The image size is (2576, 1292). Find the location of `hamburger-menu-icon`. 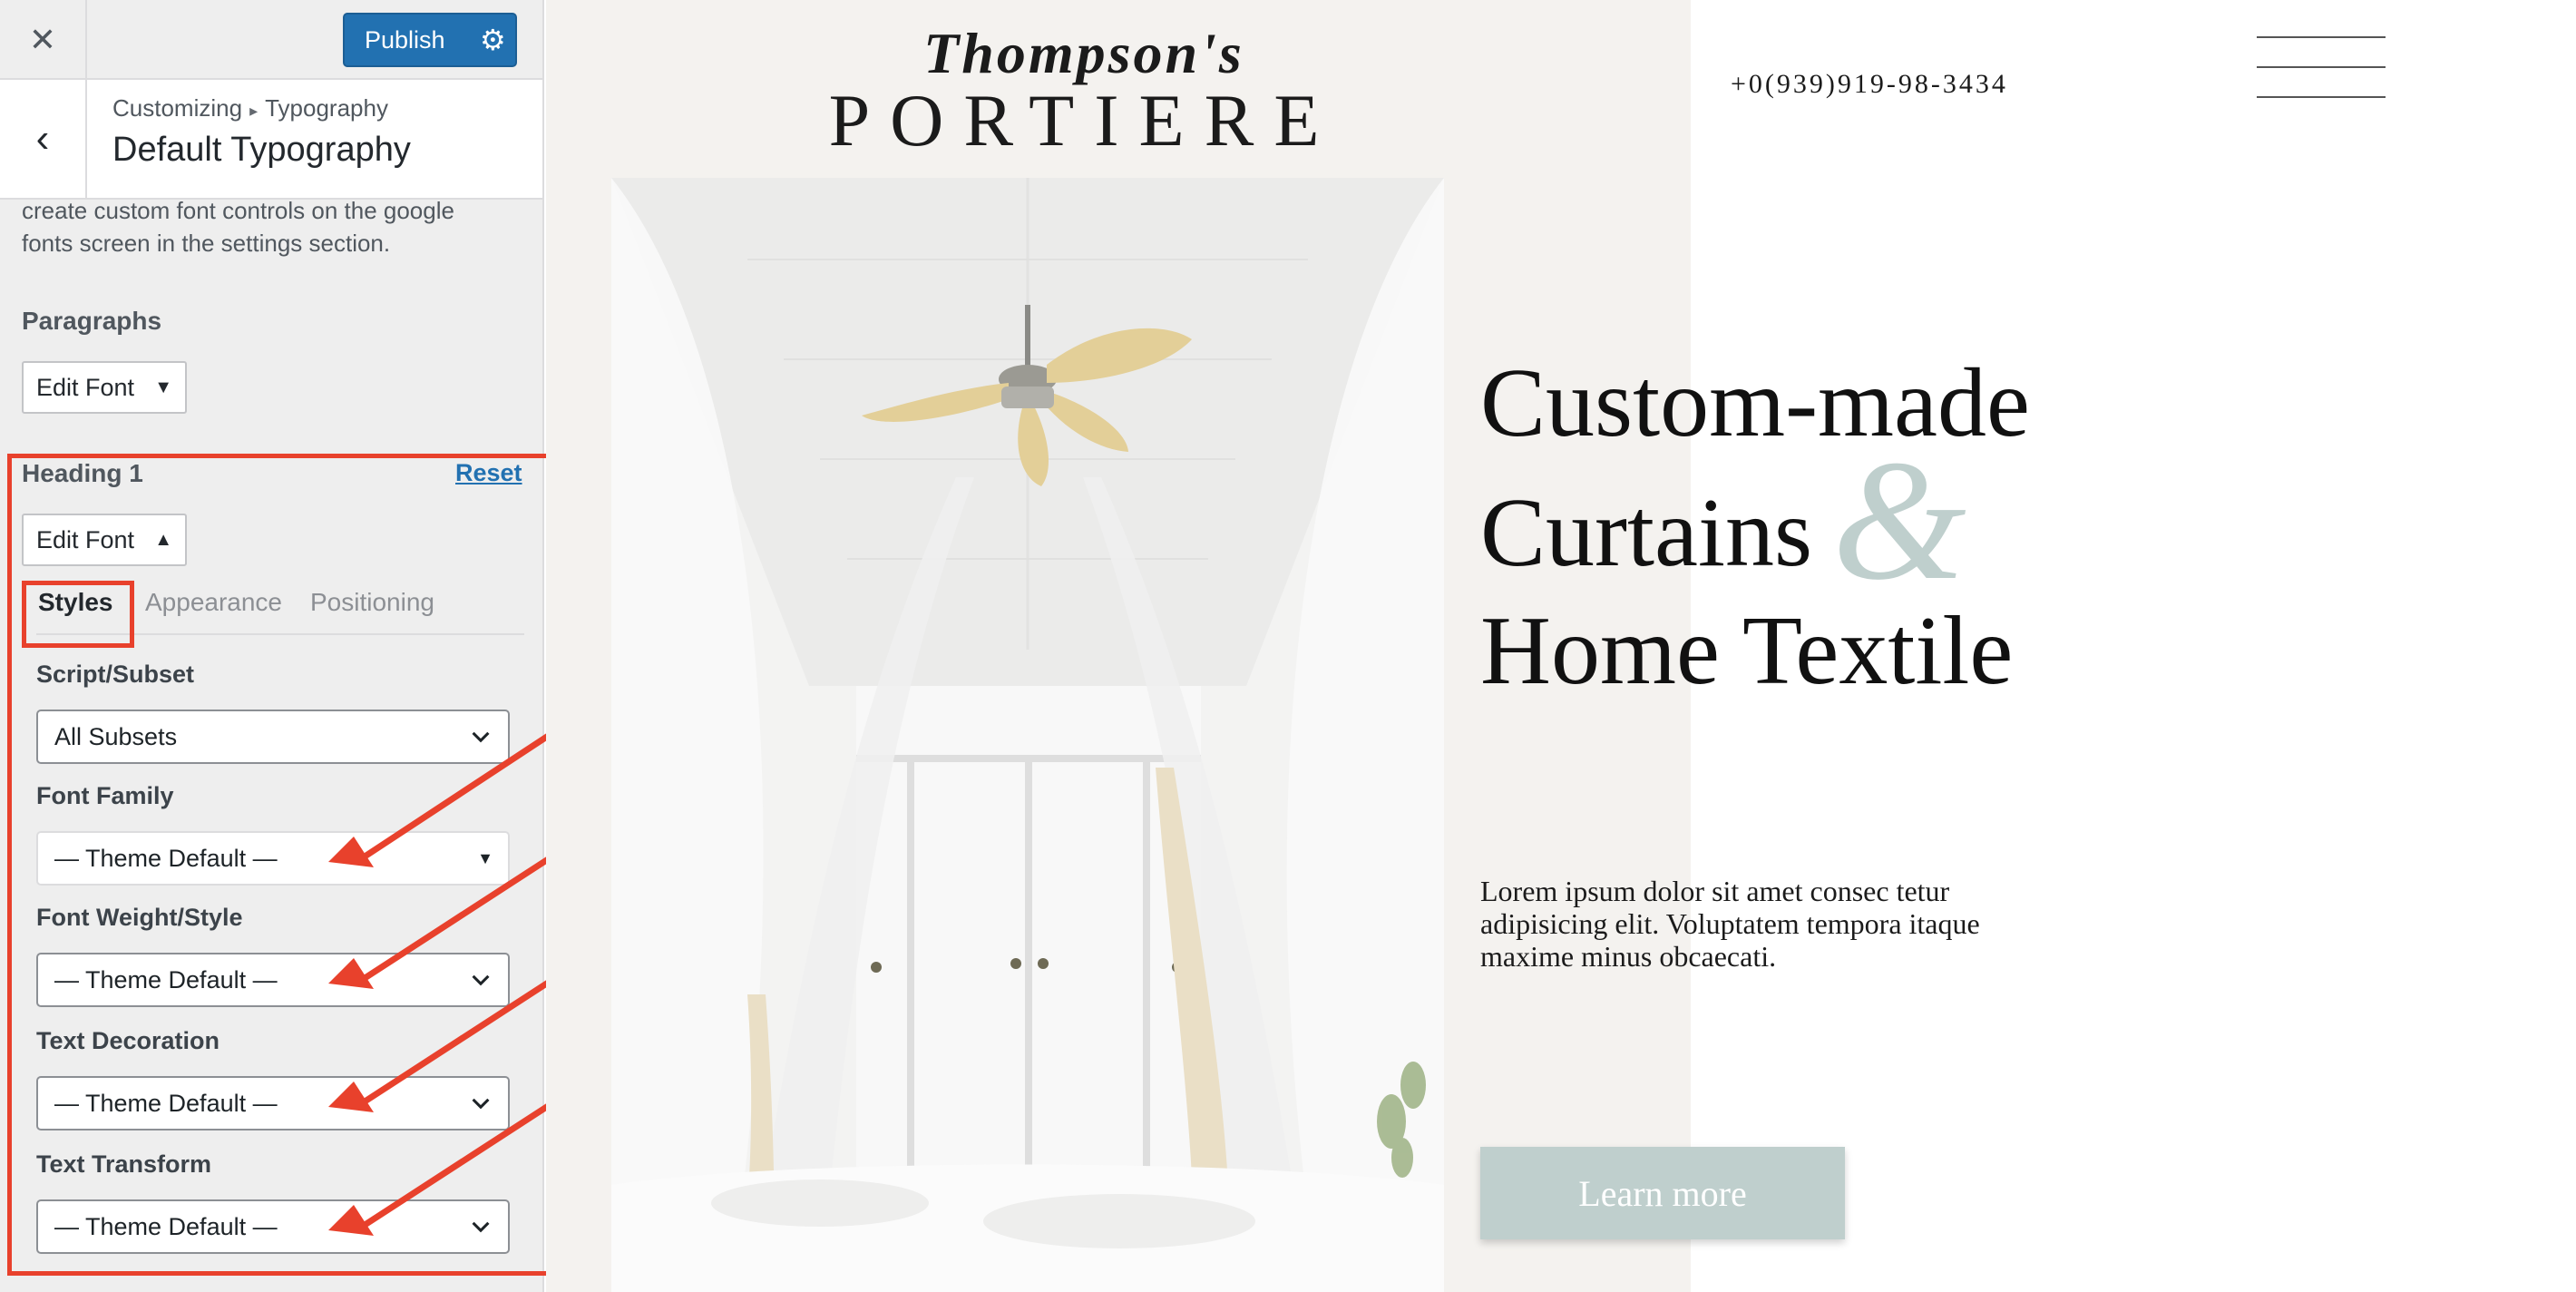

hamburger-menu-icon is located at coordinates (2321, 68).